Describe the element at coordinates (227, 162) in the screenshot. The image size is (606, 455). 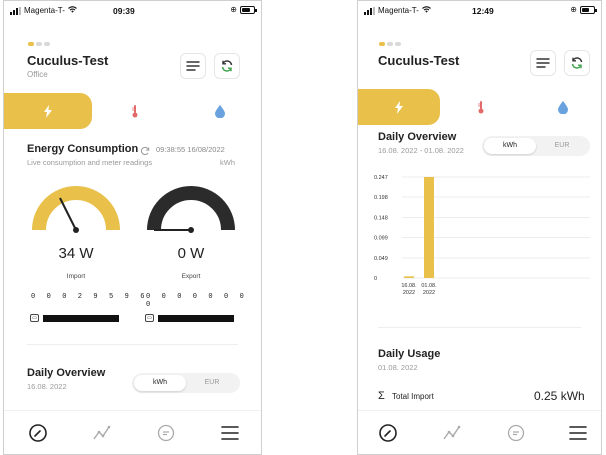
I see `energy-unit: kWh` at that location.